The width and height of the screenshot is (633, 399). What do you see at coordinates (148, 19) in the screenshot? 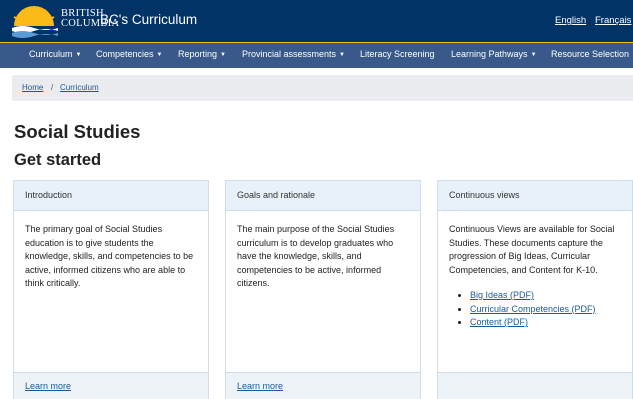
I see `site-title: BC's Curriculum` at bounding box center [148, 19].